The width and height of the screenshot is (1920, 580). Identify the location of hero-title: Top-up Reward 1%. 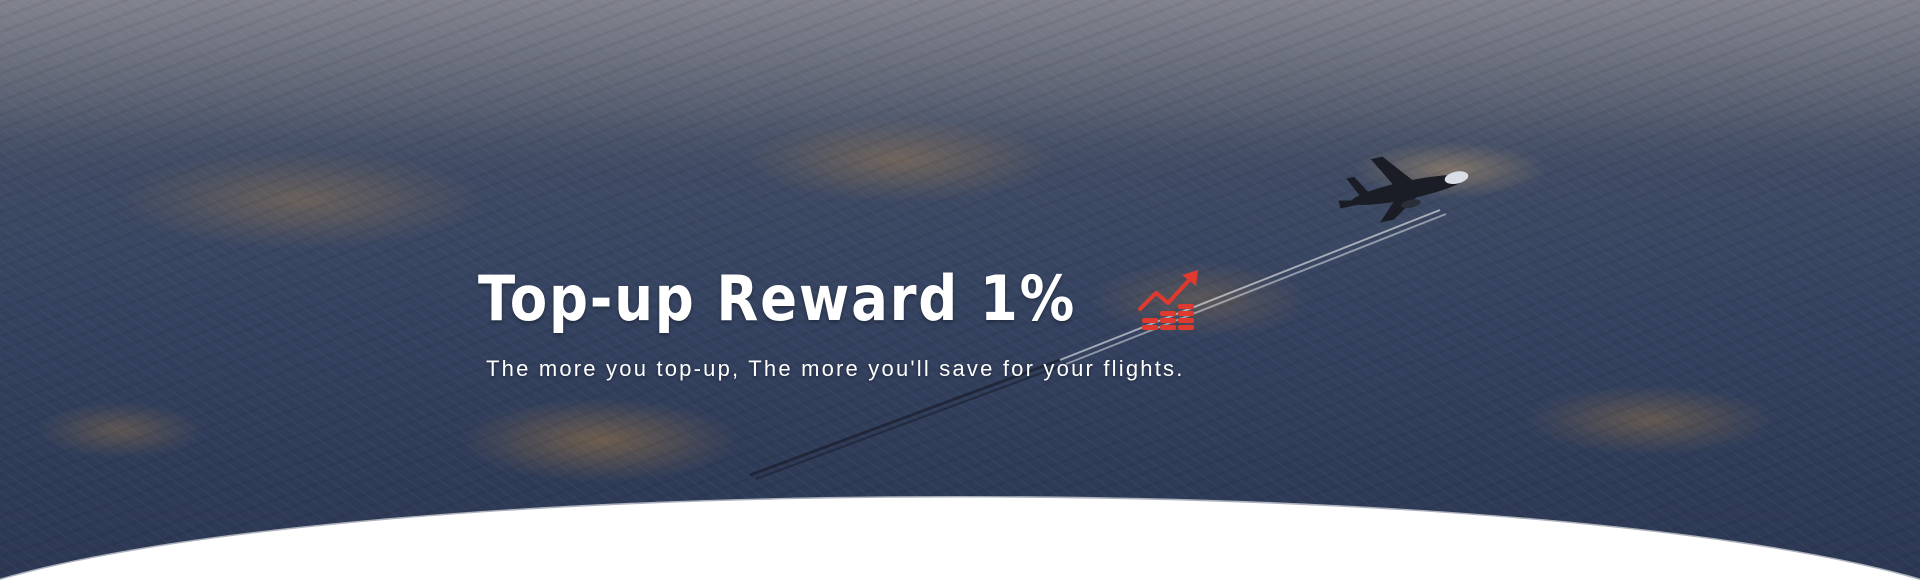
(777, 298).